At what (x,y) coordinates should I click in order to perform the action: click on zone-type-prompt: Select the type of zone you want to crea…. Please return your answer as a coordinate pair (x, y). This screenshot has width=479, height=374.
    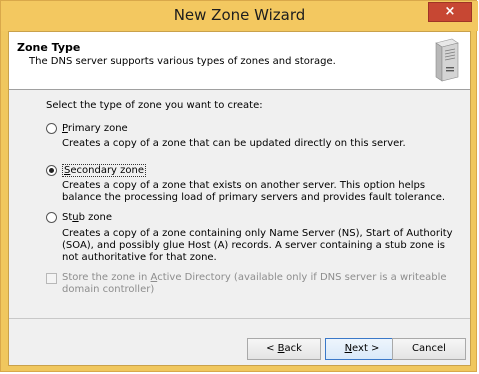
    Looking at the image, I should click on (154, 105).